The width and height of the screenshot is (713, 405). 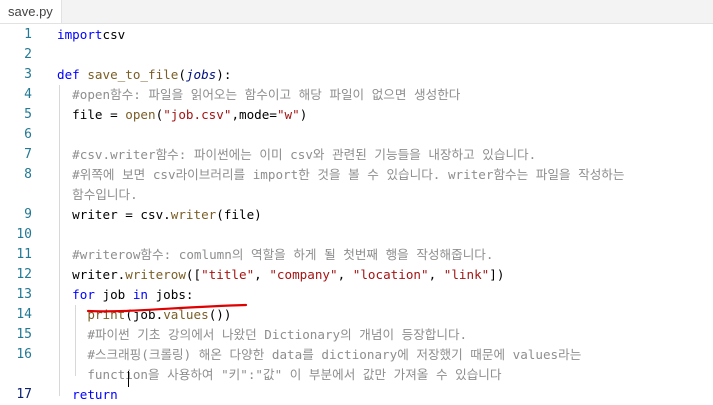 I want to click on code-token: csv, so click(x=114, y=34).